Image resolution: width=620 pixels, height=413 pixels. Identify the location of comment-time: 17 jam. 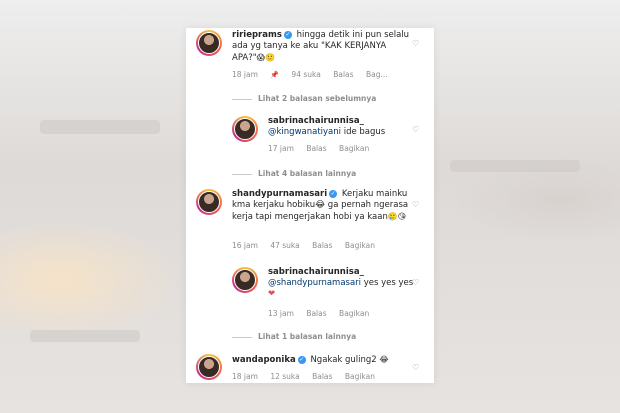
(281, 148).